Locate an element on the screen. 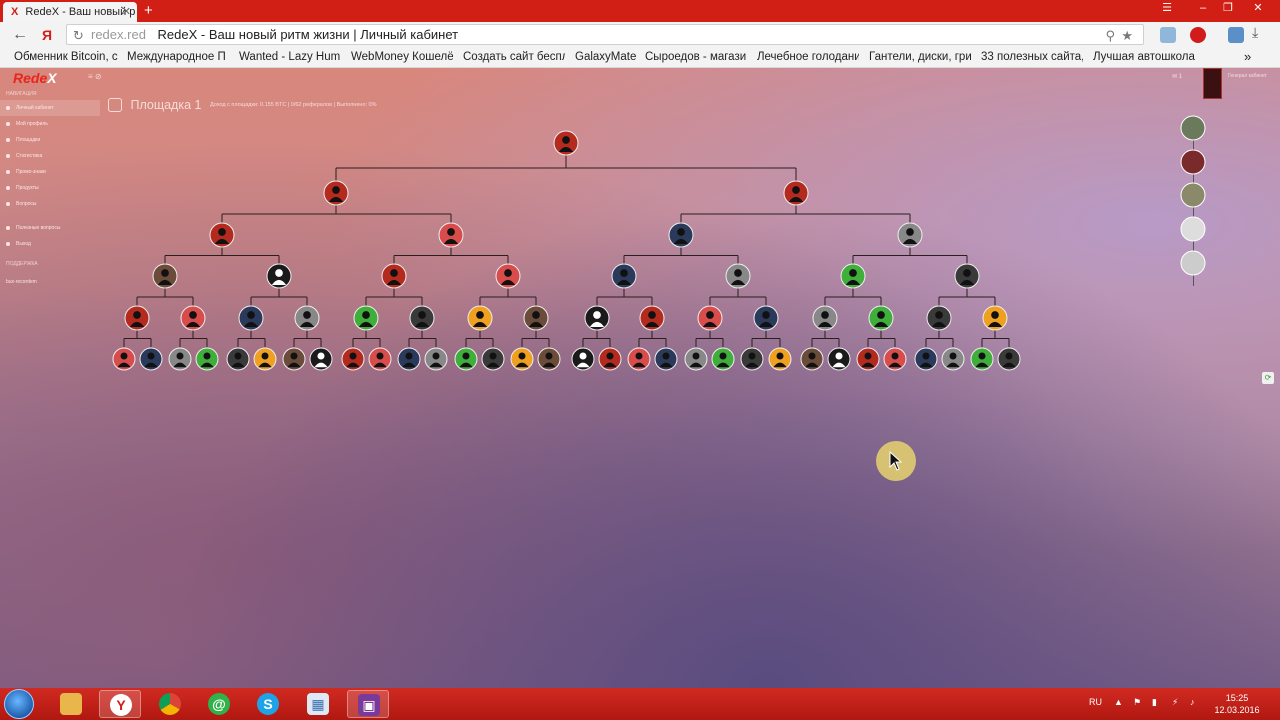 The image size is (1280, 720). browser-menu-icon: ☰ is located at coordinates (1167, 8).